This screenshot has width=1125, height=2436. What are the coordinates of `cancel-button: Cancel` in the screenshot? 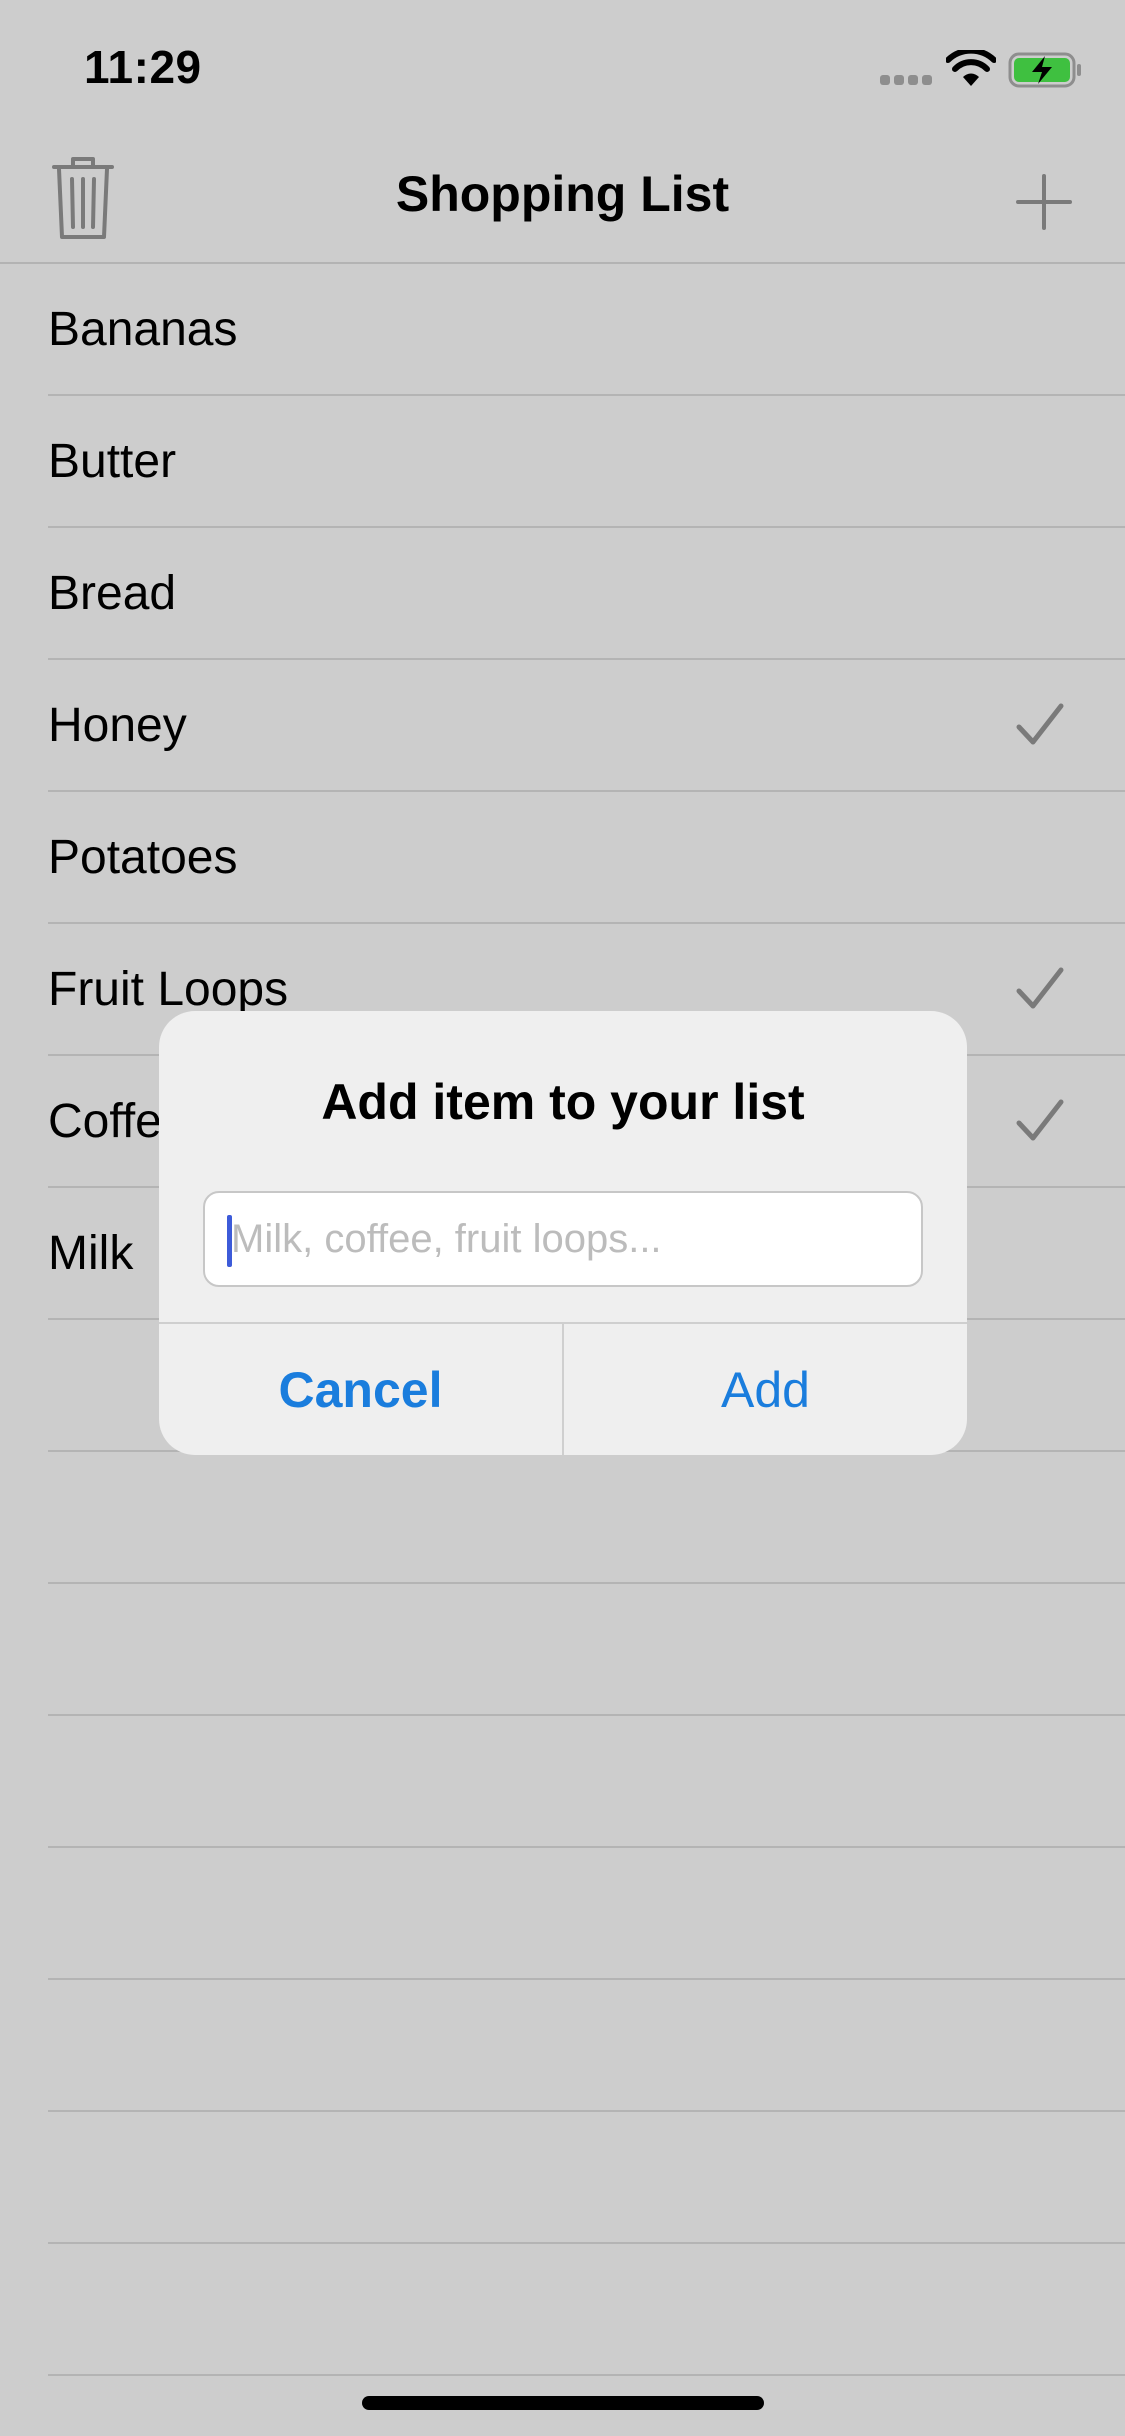 It's located at (360, 1389).